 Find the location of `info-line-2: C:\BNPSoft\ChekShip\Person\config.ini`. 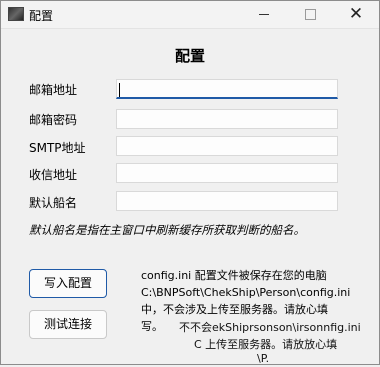

info-line-2: C:\BNPSoft\ChekShip\Person\config.ini is located at coordinates (246, 292).